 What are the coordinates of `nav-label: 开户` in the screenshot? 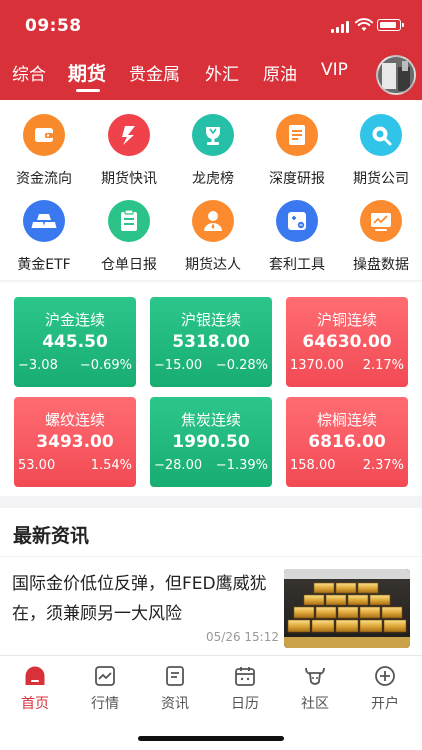 It's located at (385, 704).